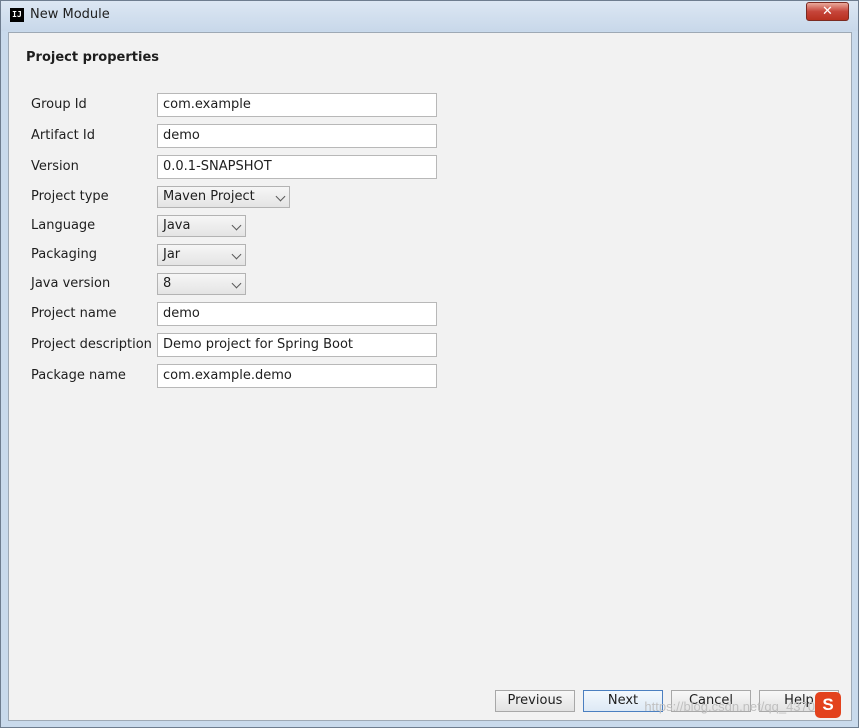  I want to click on artifact-id-input: demo, so click(297, 136).